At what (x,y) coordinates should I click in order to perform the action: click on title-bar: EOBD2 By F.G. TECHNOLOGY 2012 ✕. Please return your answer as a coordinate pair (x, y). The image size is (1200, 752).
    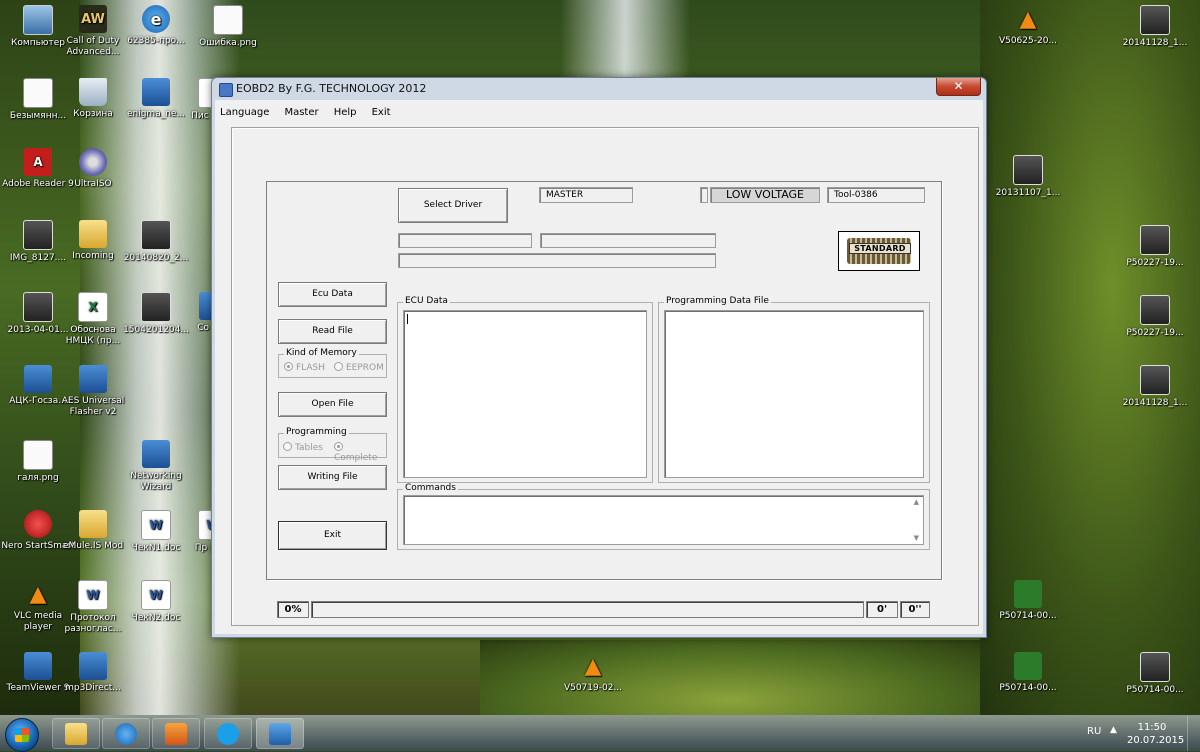
    Looking at the image, I should click on (599, 89).